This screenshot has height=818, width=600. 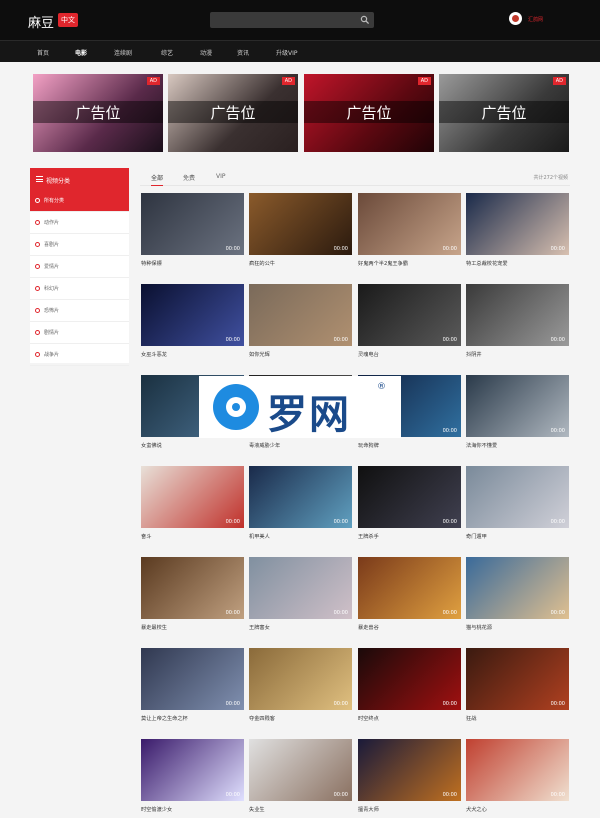 What do you see at coordinates (300, 536) in the screenshot?
I see `video-title: 机甲美人` at bounding box center [300, 536].